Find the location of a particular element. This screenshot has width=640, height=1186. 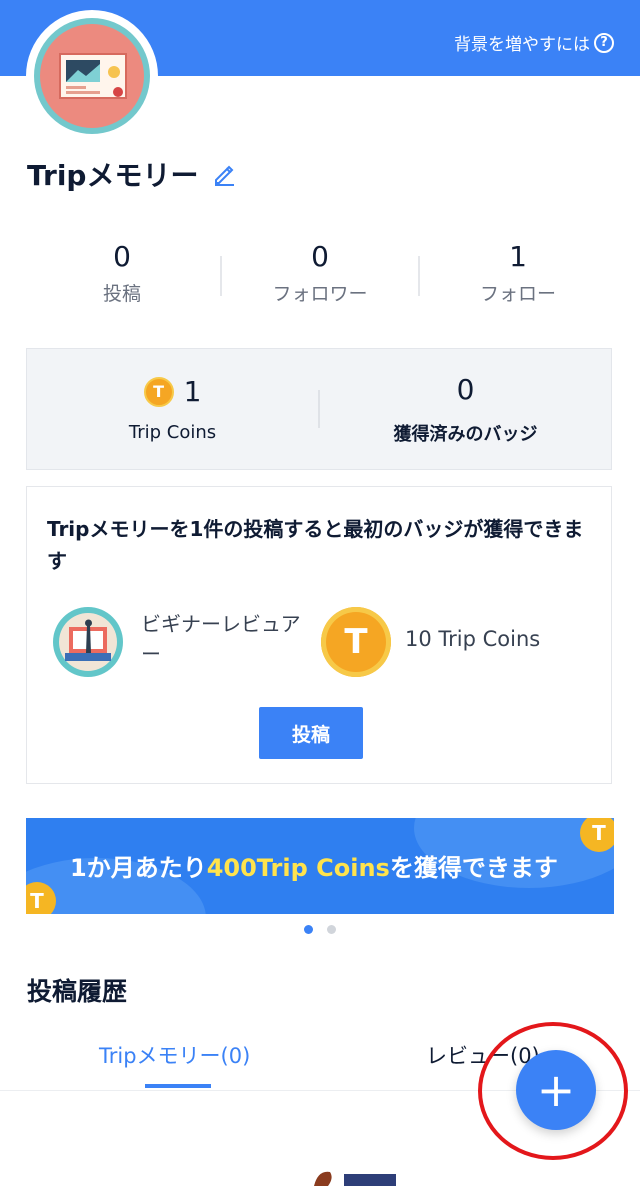

trip-coins-label: Trip Coins is located at coordinates (172, 432).